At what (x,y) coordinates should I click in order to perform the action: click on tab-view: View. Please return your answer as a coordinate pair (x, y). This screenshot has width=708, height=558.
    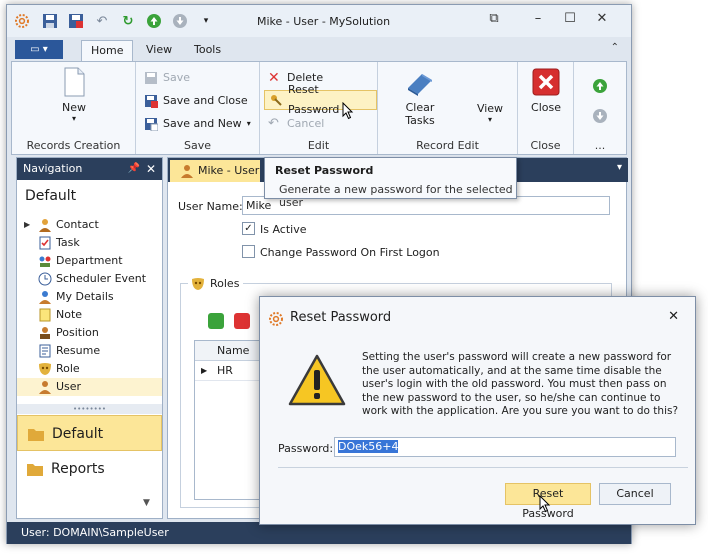
    Looking at the image, I should click on (159, 50).